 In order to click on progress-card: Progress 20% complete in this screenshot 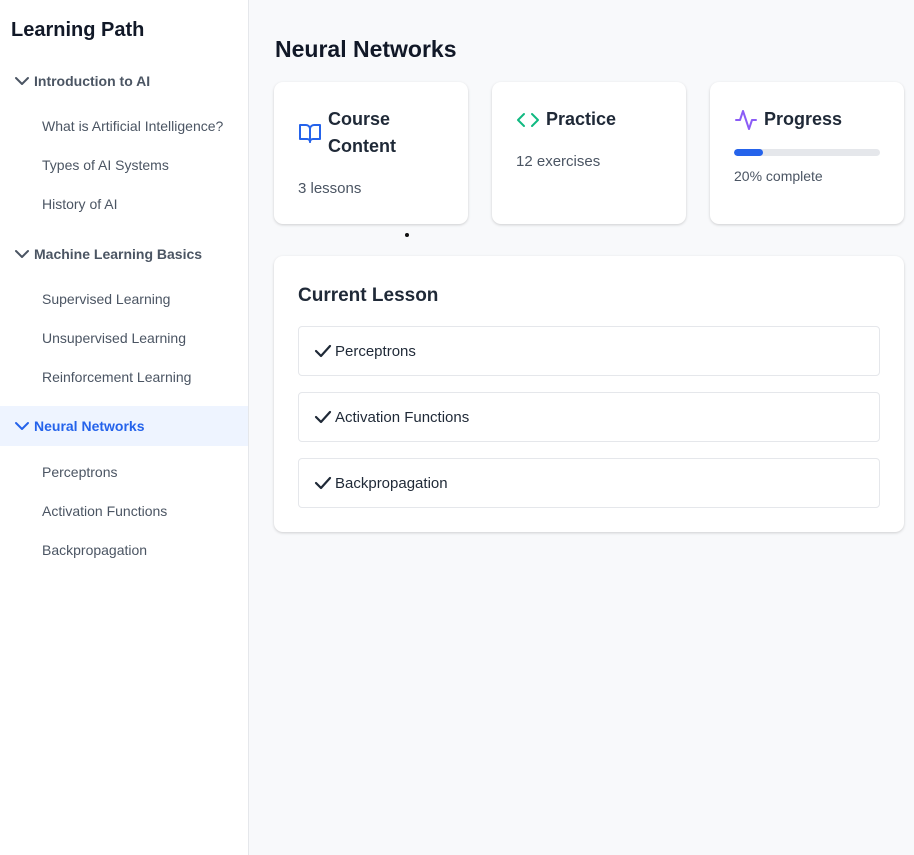, I will do `click(807, 153)`.